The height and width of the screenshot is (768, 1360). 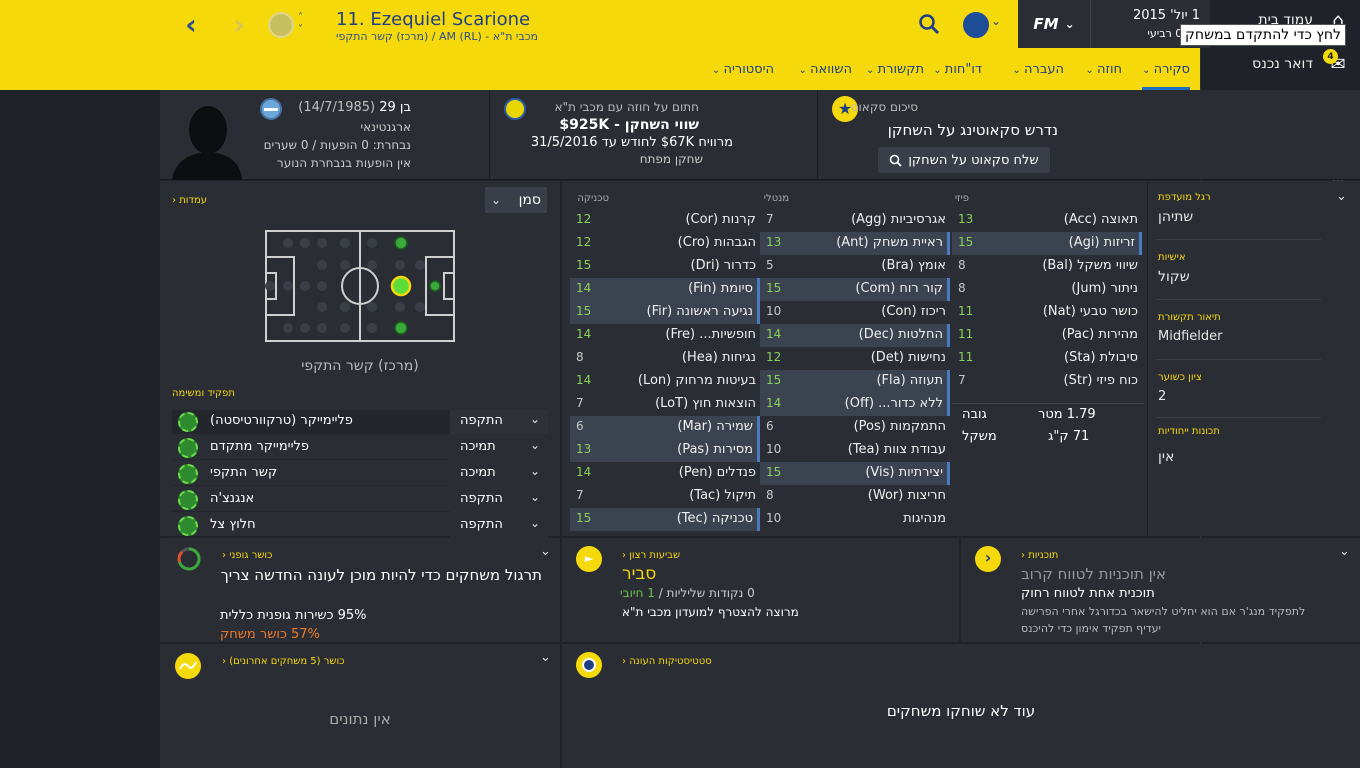 What do you see at coordinates (895, 69) in the screenshot?
I see `tab-4: תקשורת ⌄` at bounding box center [895, 69].